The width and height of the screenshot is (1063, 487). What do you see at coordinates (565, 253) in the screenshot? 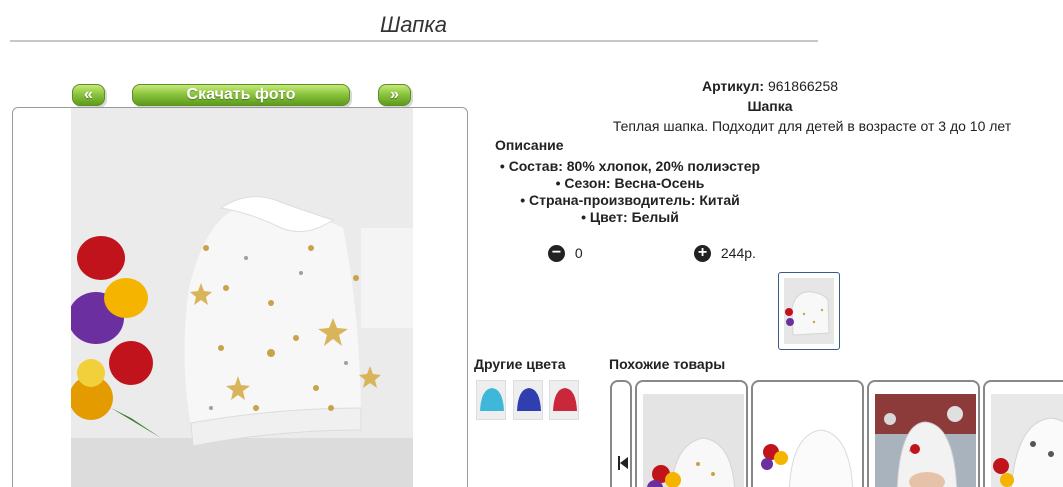
I see `quantity-control: − 0` at bounding box center [565, 253].